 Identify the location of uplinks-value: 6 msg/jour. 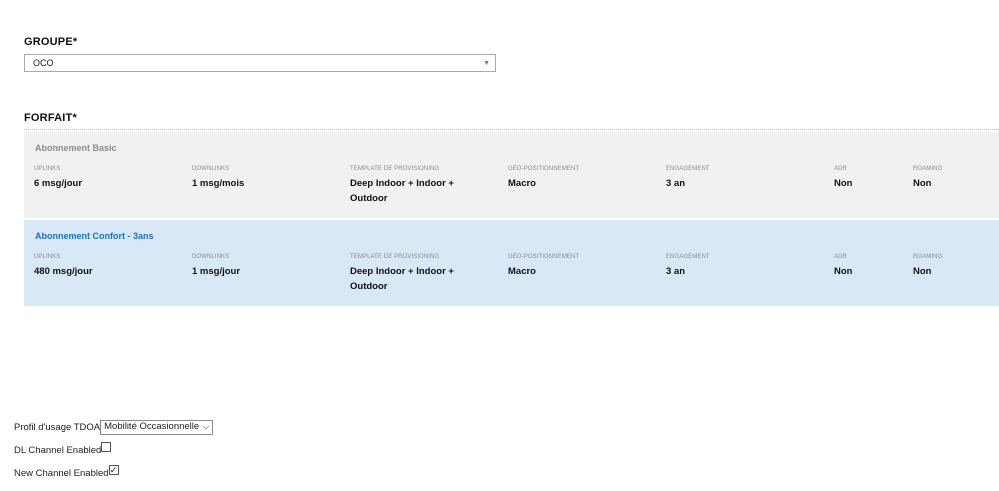
(58, 183).